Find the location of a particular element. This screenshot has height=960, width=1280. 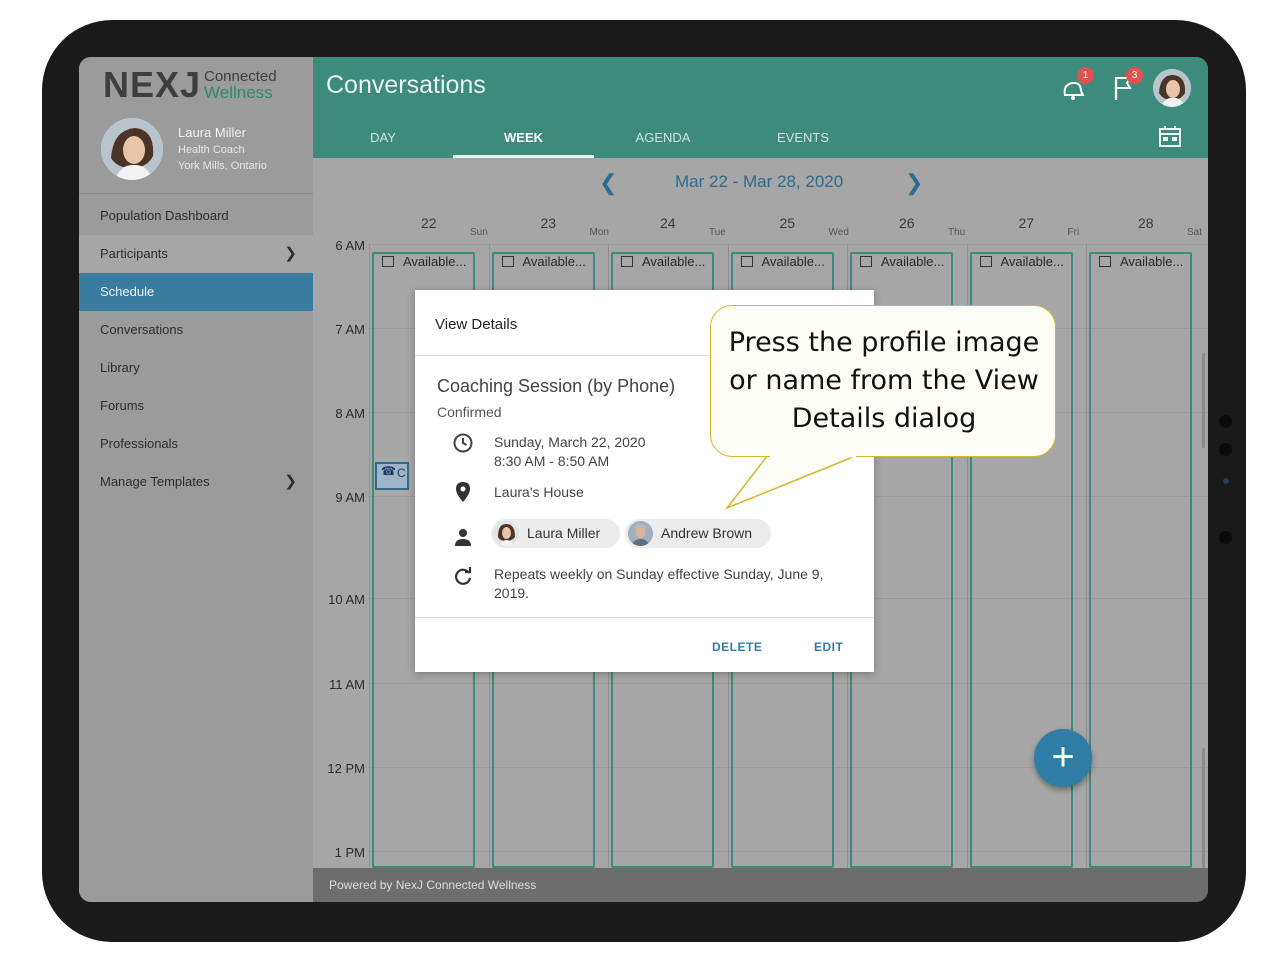

sidebar-item-manage-templates: Manage Templates ❯ is located at coordinates (196, 482).